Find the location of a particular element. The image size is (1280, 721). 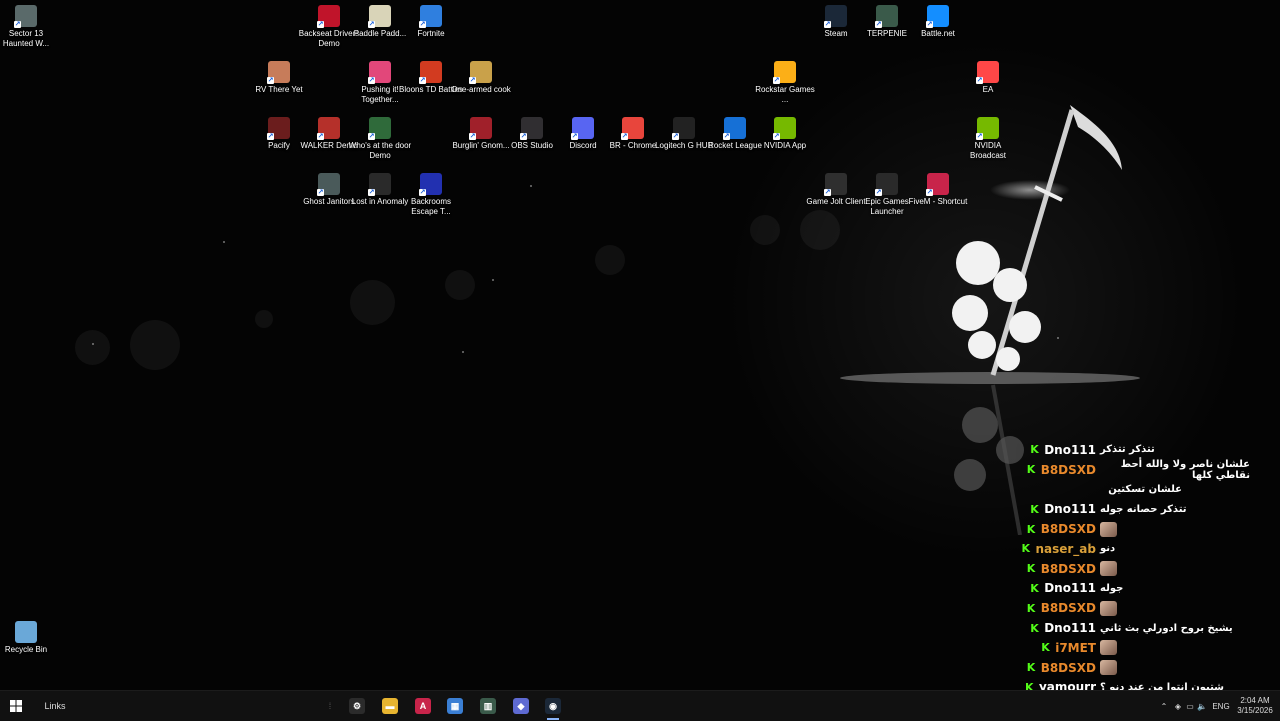

chat-username: i7MET is located at coordinates (1075, 647).